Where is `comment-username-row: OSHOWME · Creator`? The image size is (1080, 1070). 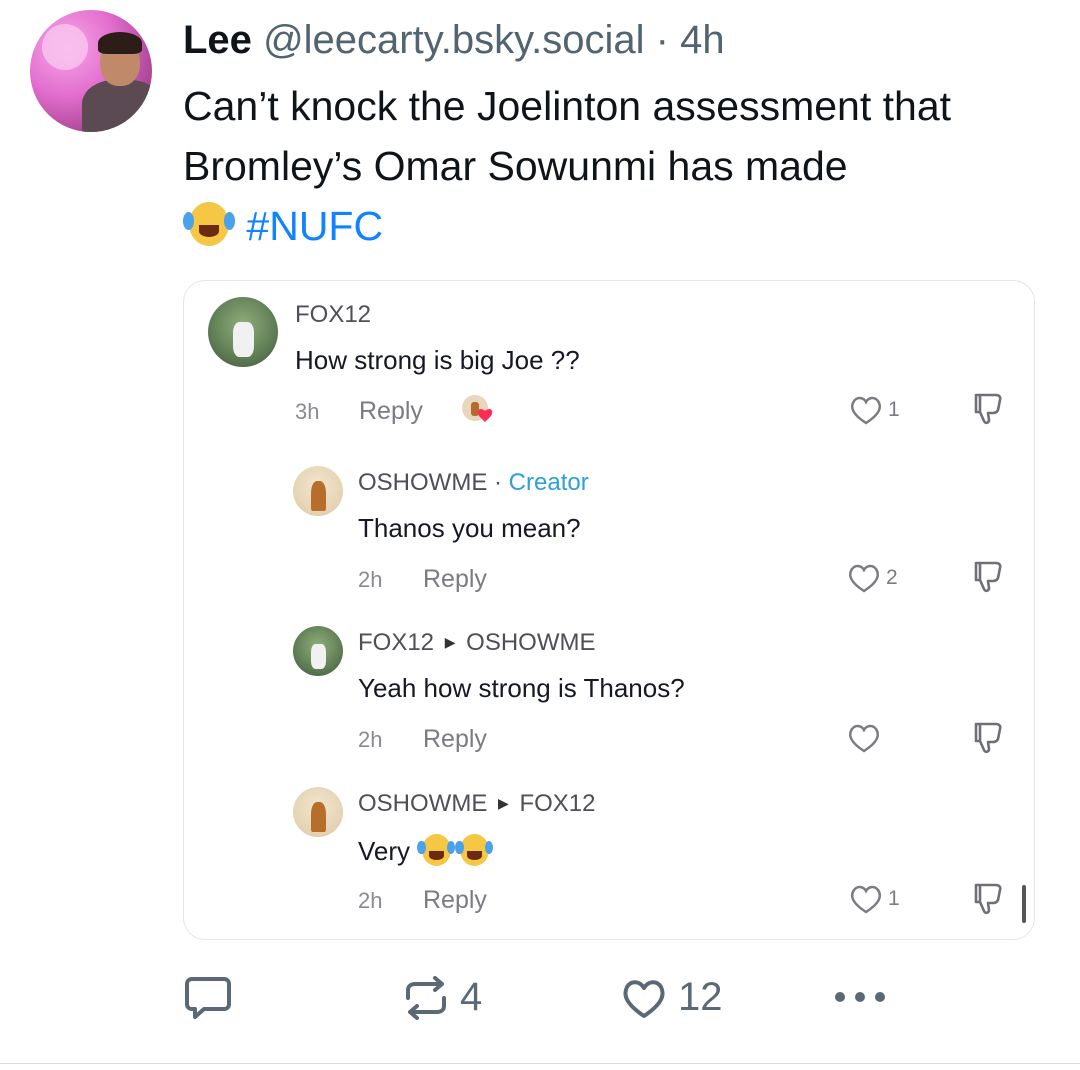
comment-username-row: OSHOWME · Creator is located at coordinates (473, 483).